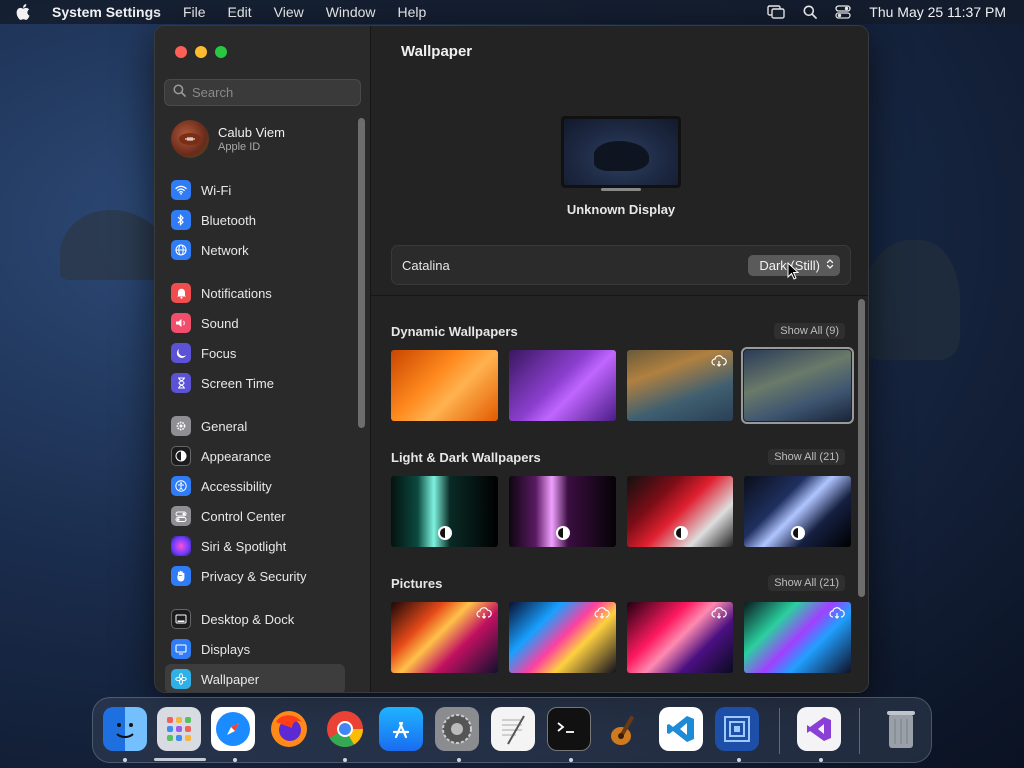  I want to click on light-dark-mode-icon, so click(445, 533).